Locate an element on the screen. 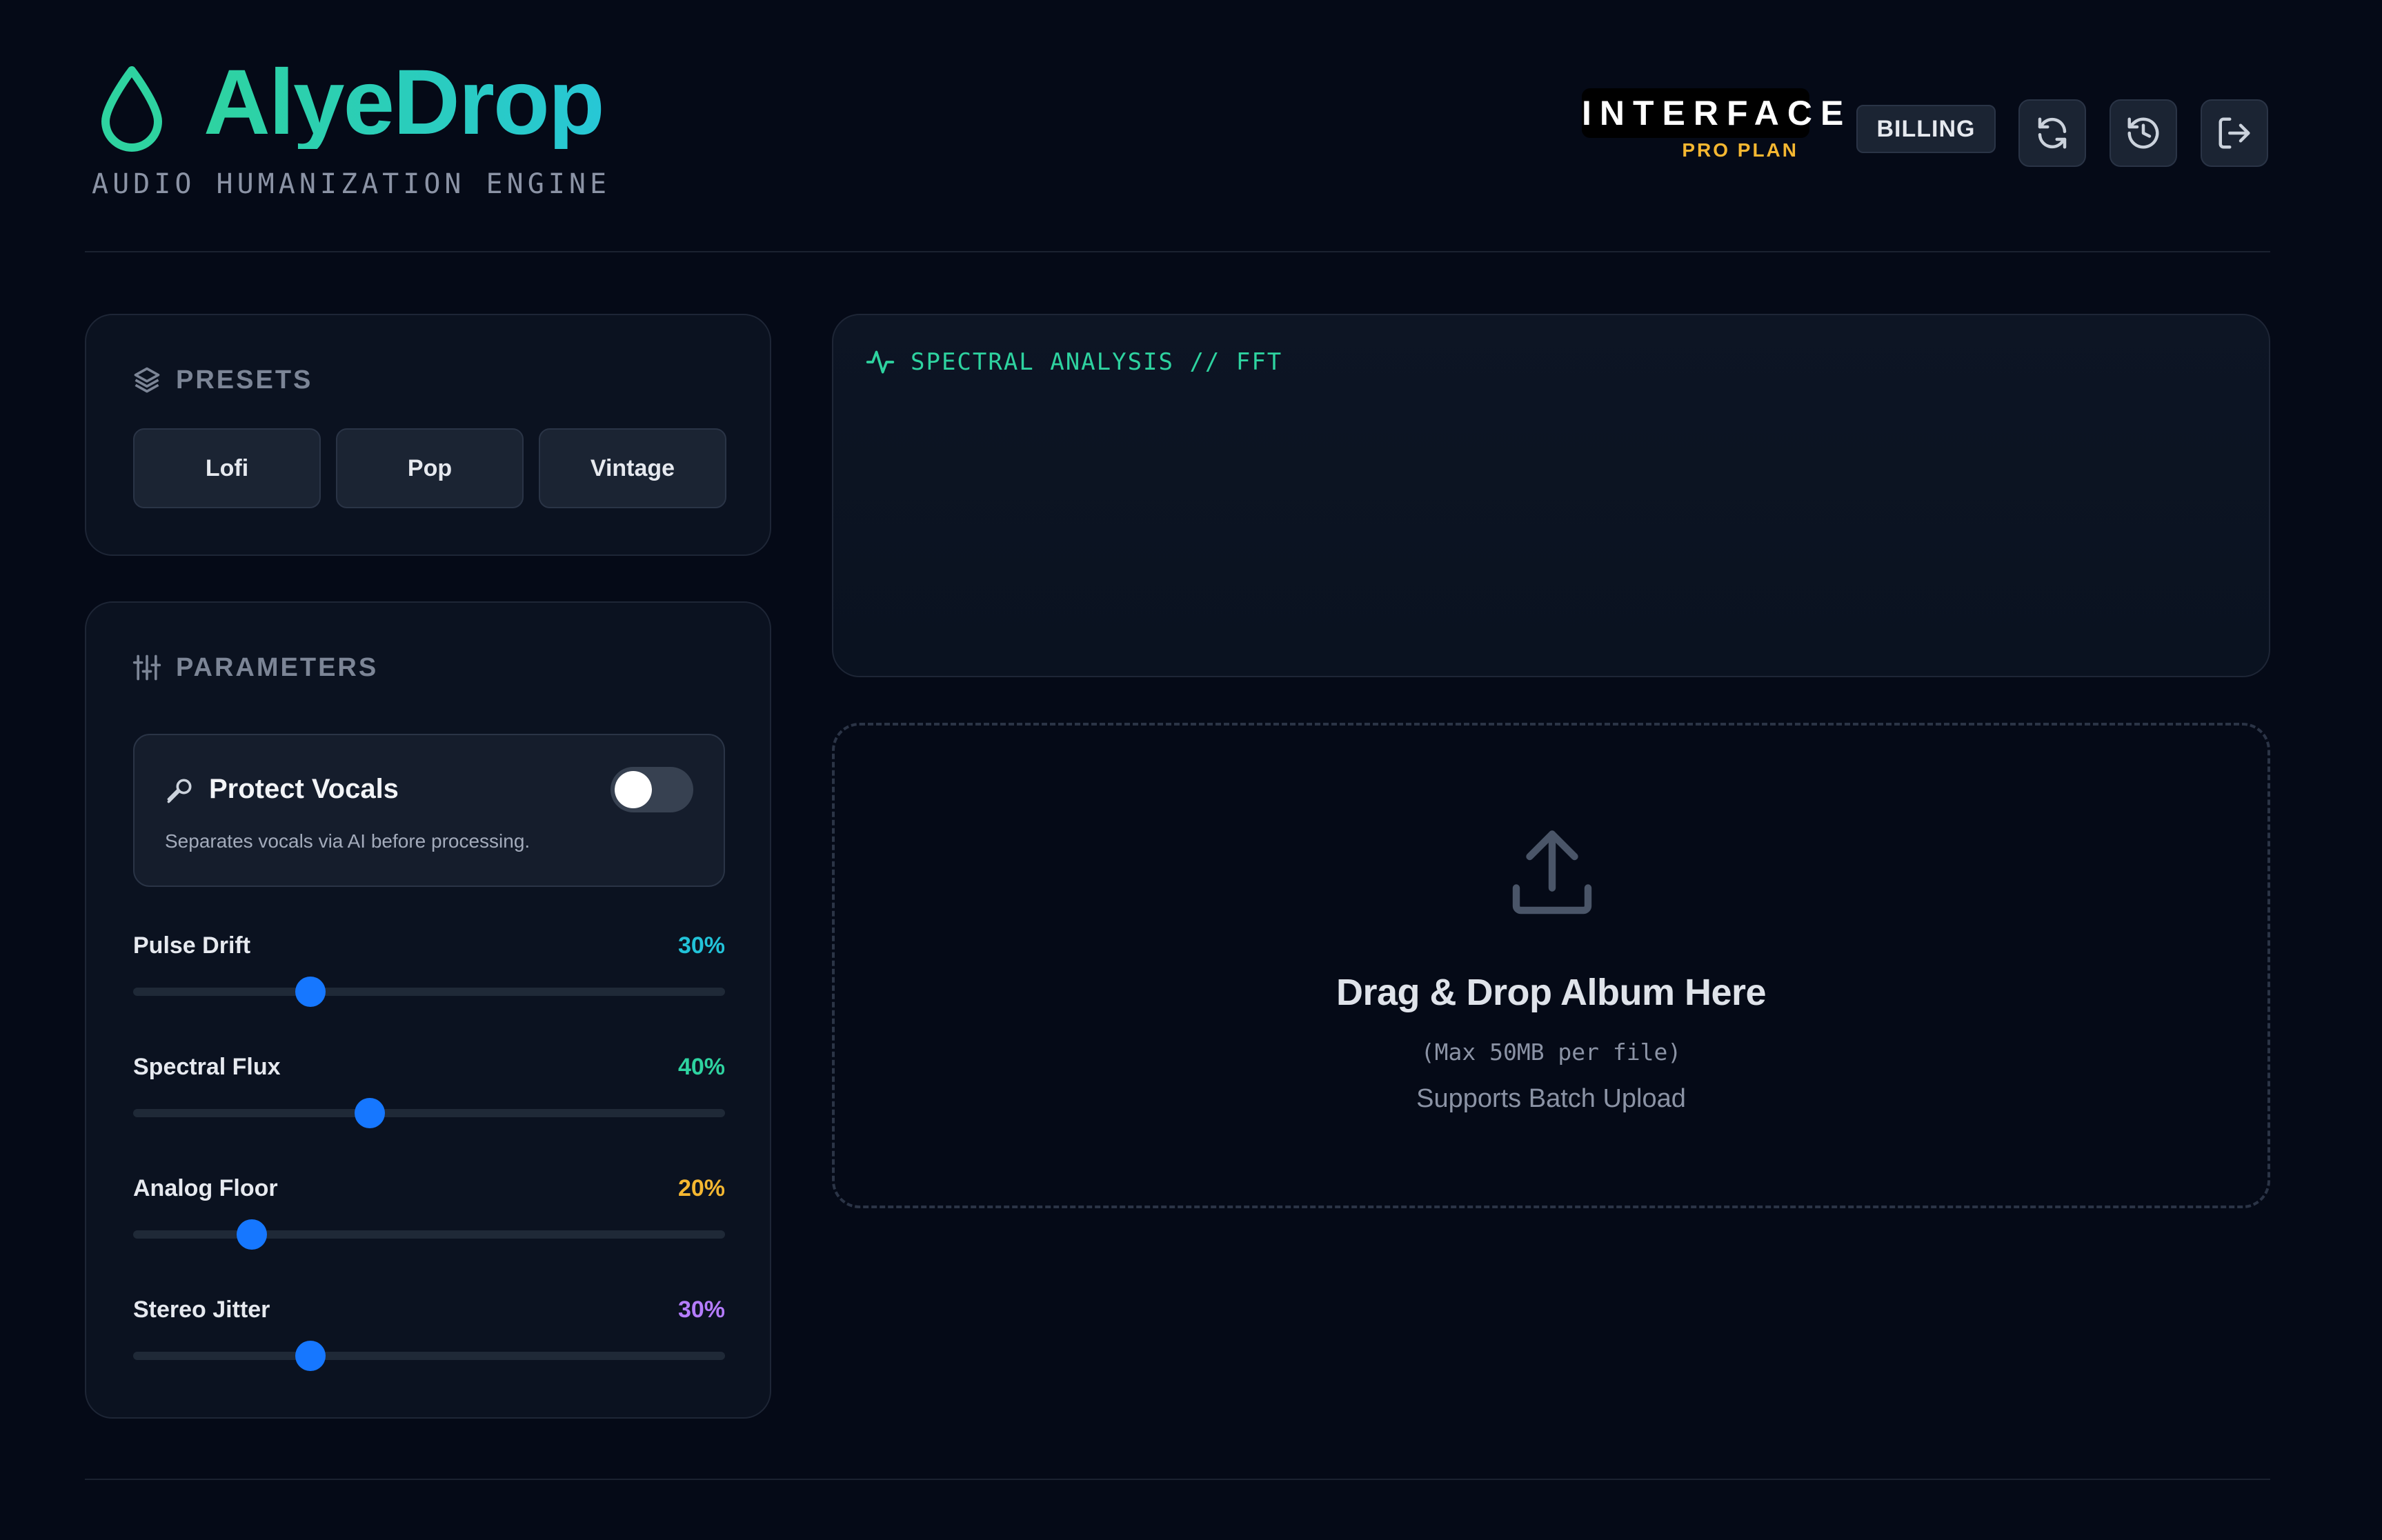 The height and width of the screenshot is (1540, 2382). presets-panel: PRESETS Lofi Pop Vintage is located at coordinates (428, 435).